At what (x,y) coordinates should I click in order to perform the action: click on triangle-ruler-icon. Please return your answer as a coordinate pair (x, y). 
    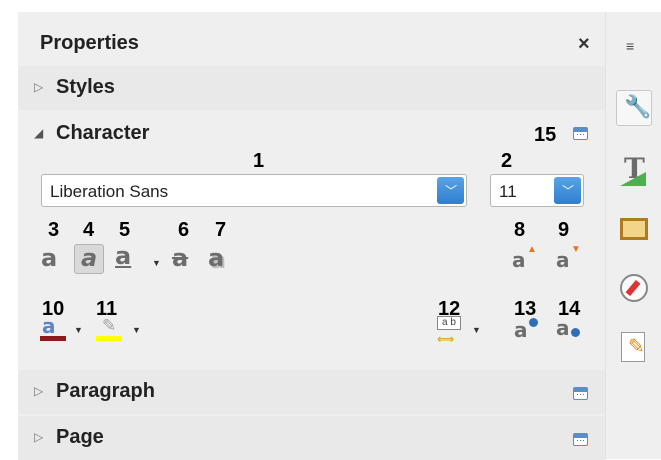
    Looking at the image, I should click on (633, 179).